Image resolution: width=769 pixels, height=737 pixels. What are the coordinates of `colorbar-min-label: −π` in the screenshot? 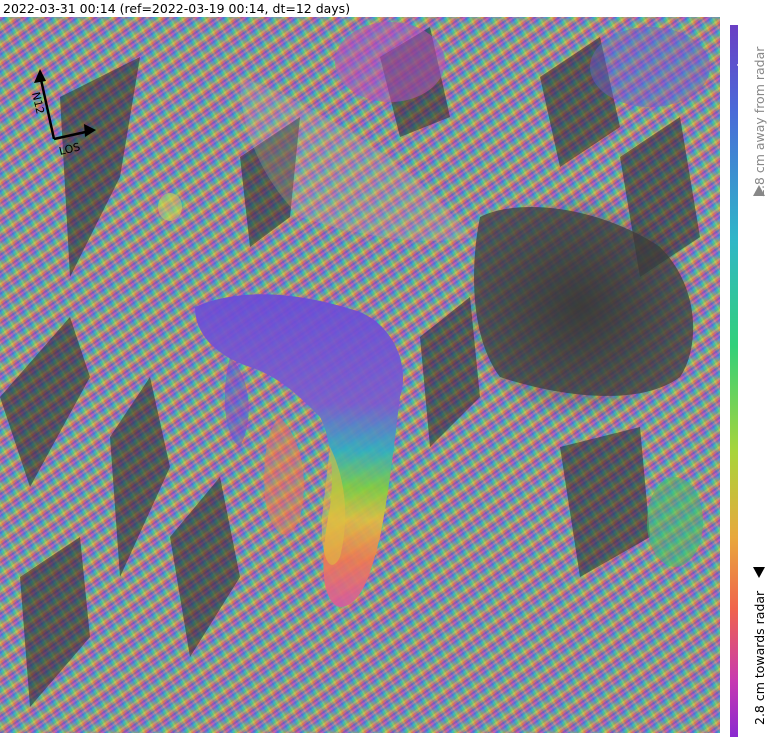 It's located at (741, 719).